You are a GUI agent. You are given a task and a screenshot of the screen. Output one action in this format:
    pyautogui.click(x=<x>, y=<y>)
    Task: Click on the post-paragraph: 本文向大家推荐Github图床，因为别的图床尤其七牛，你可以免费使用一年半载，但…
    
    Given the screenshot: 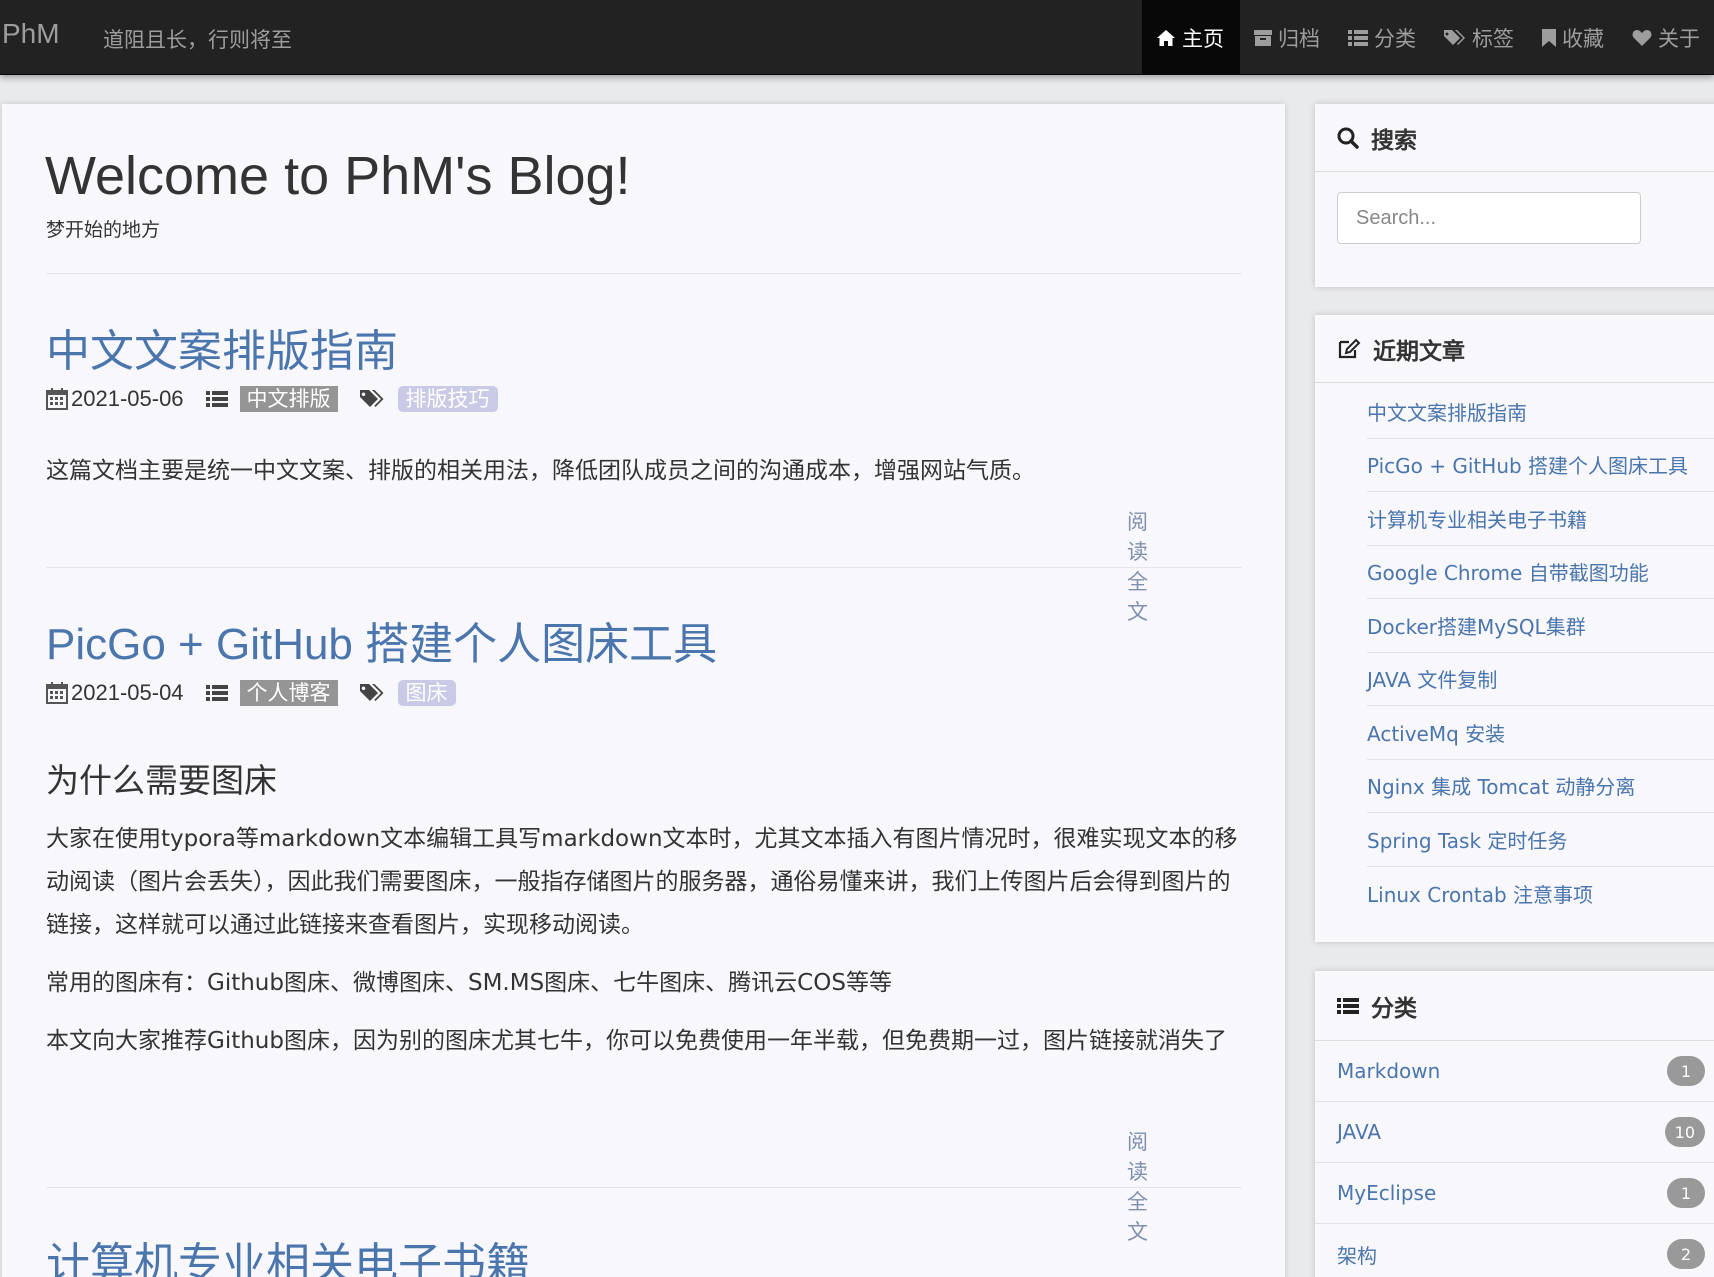 What is the action you would take?
    pyautogui.click(x=636, y=1041)
    